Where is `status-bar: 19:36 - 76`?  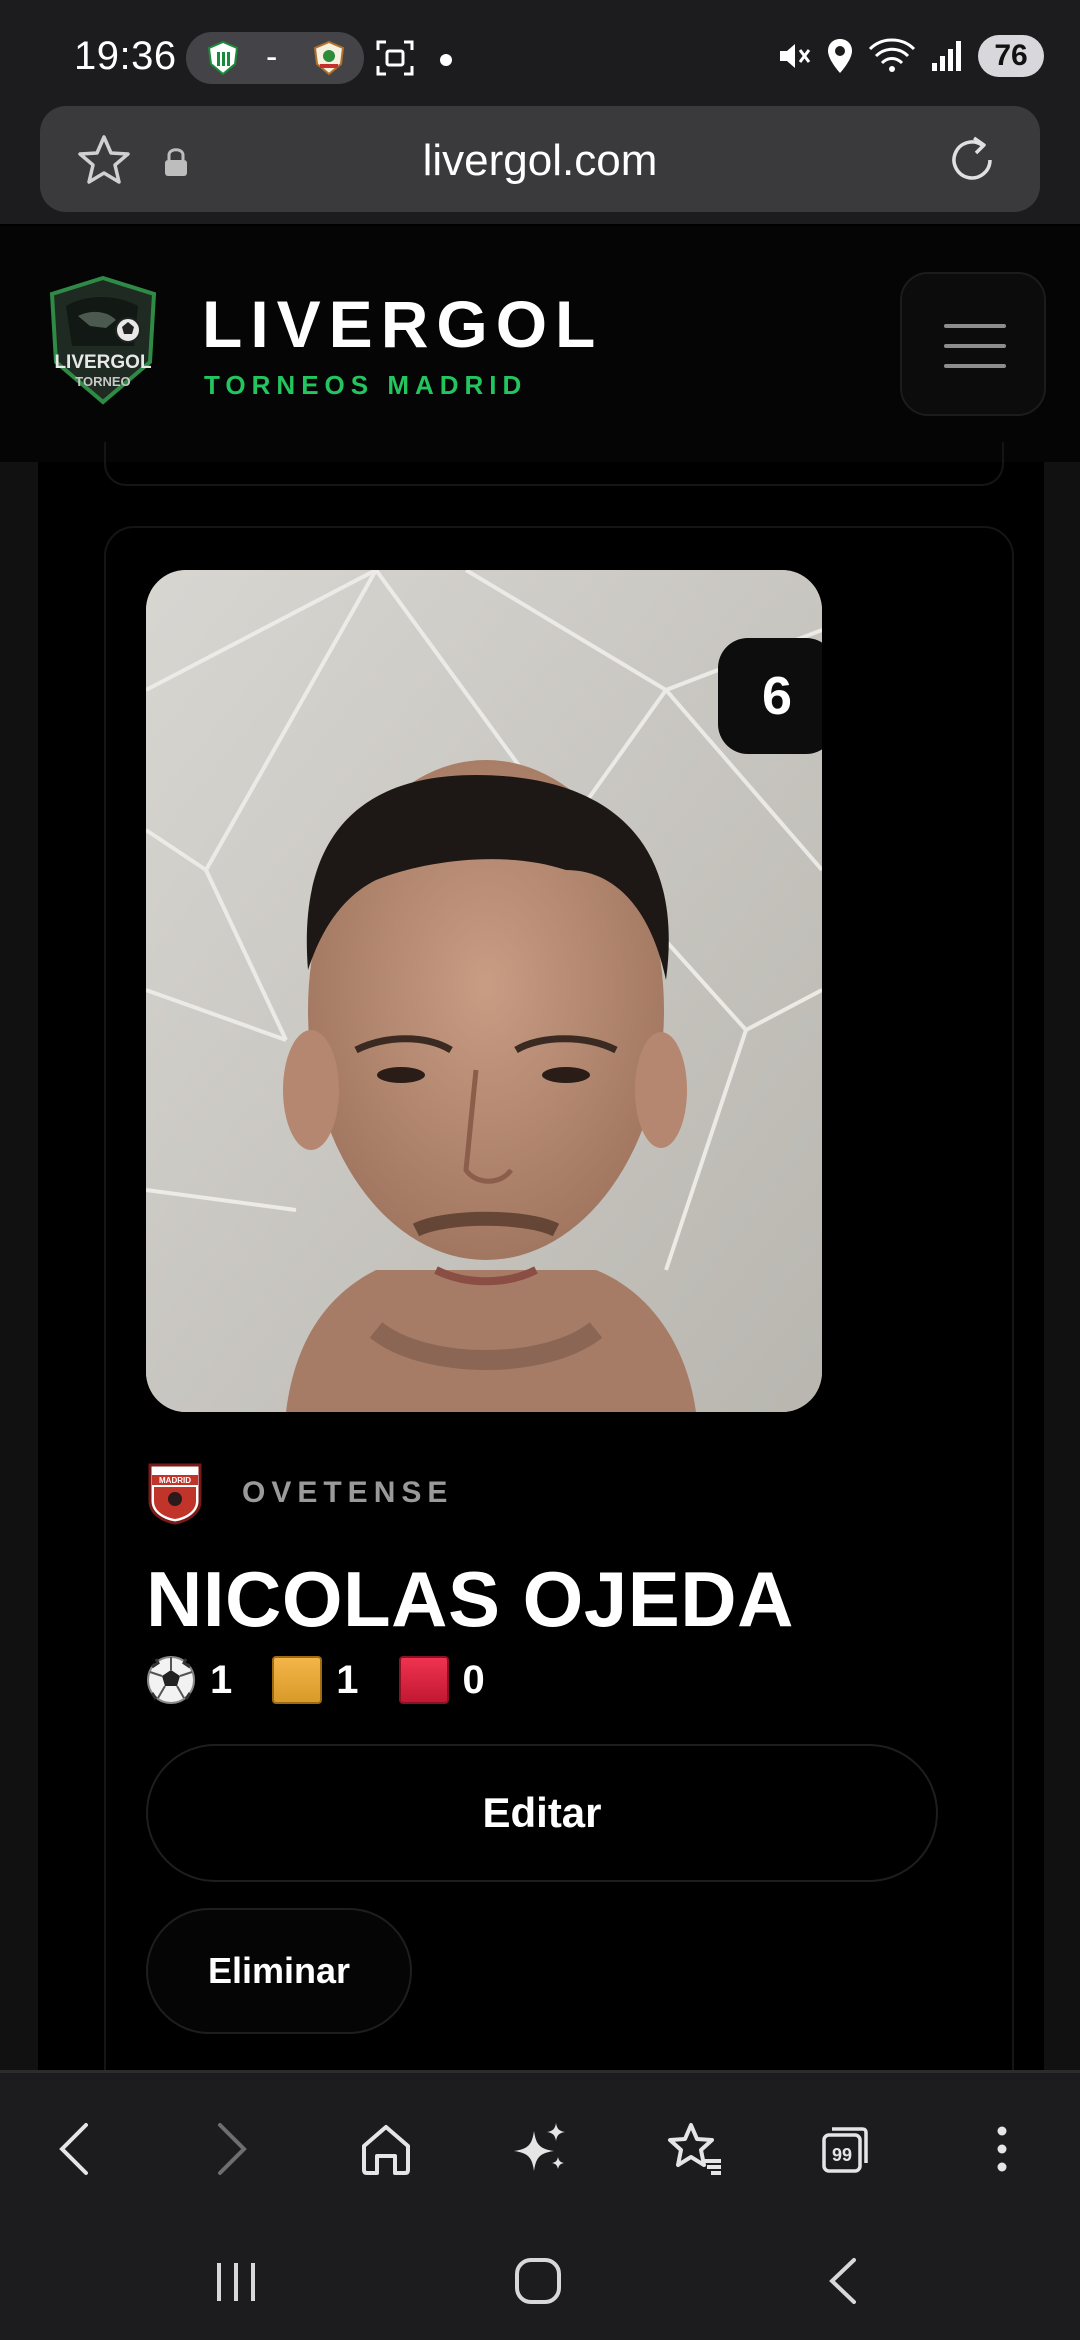 status-bar: 19:36 - 76 is located at coordinates (540, 50).